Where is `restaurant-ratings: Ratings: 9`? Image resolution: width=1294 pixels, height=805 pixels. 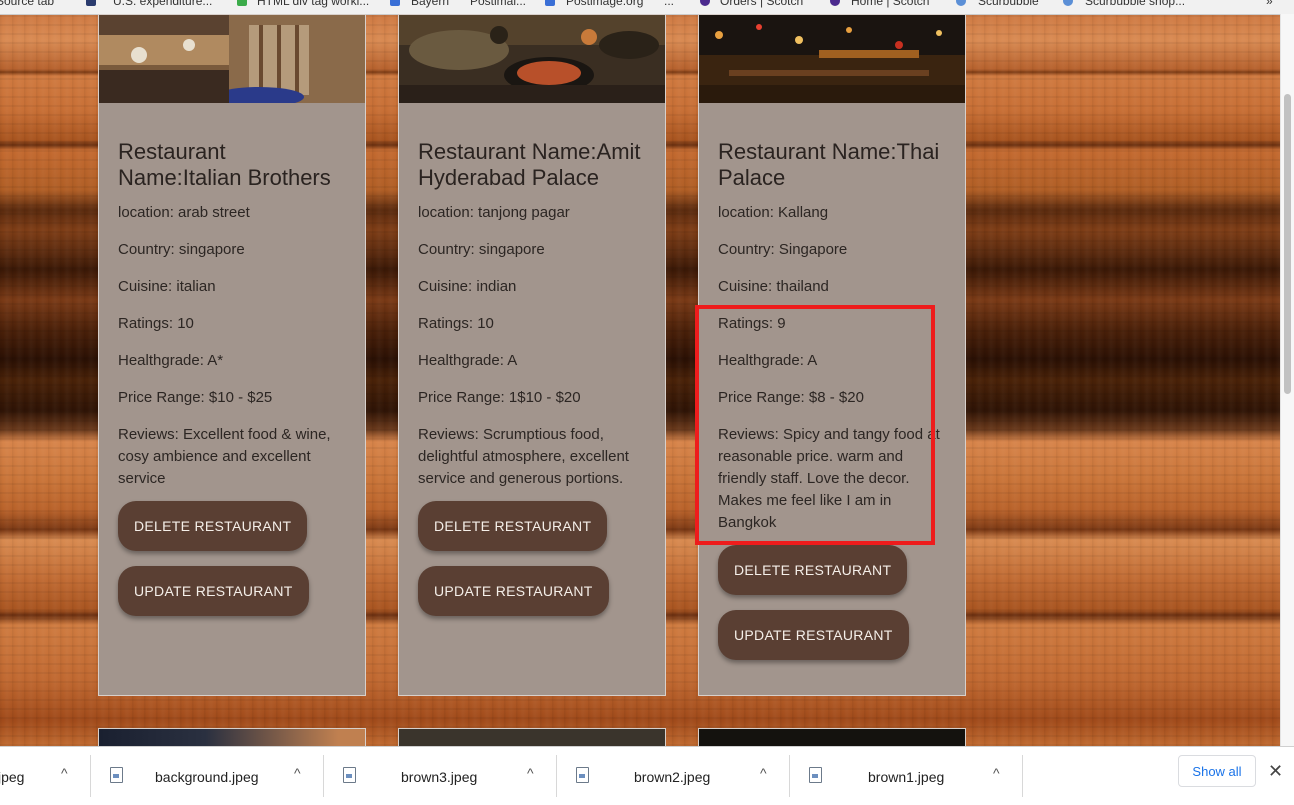
restaurant-ratings: Ratings: 9 is located at coordinates (752, 323).